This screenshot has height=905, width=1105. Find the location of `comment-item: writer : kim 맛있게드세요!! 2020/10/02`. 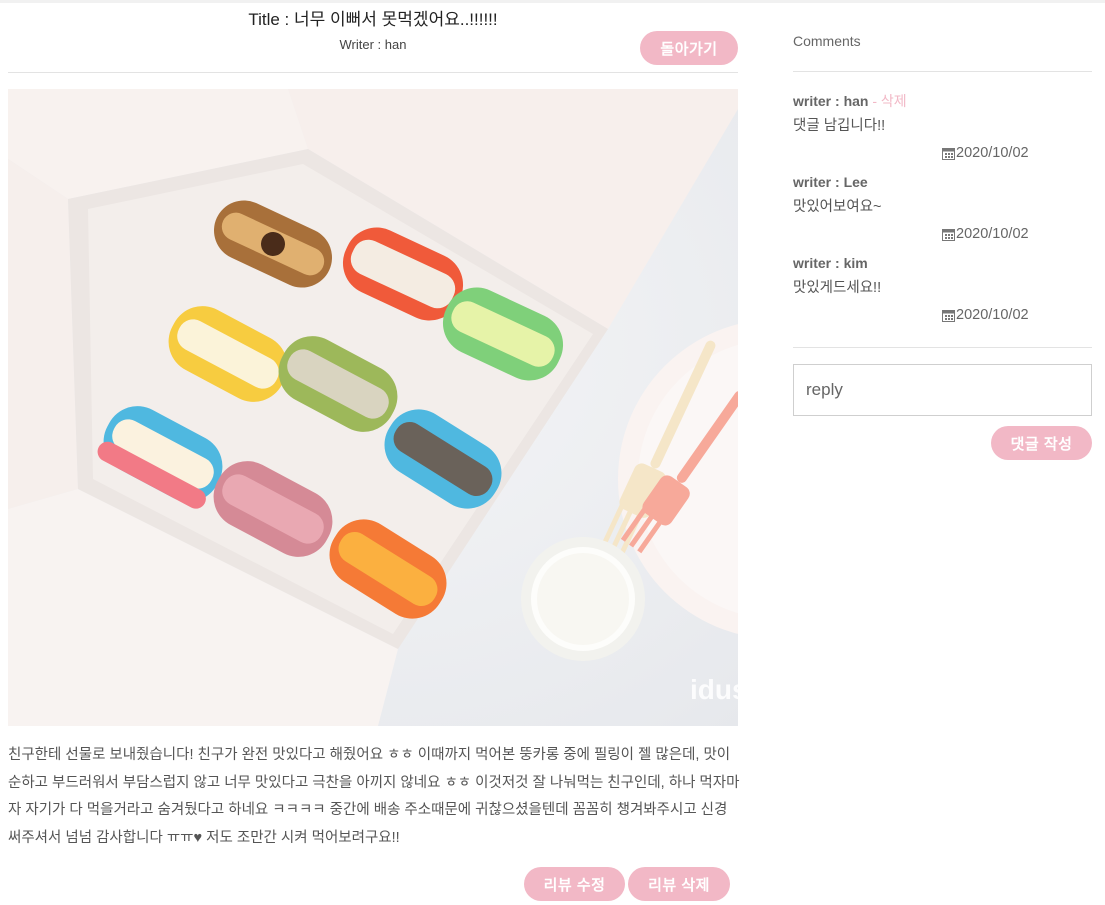

comment-item: writer : kim 맛있게드세요!! 2020/10/02 is located at coordinates (942, 290).